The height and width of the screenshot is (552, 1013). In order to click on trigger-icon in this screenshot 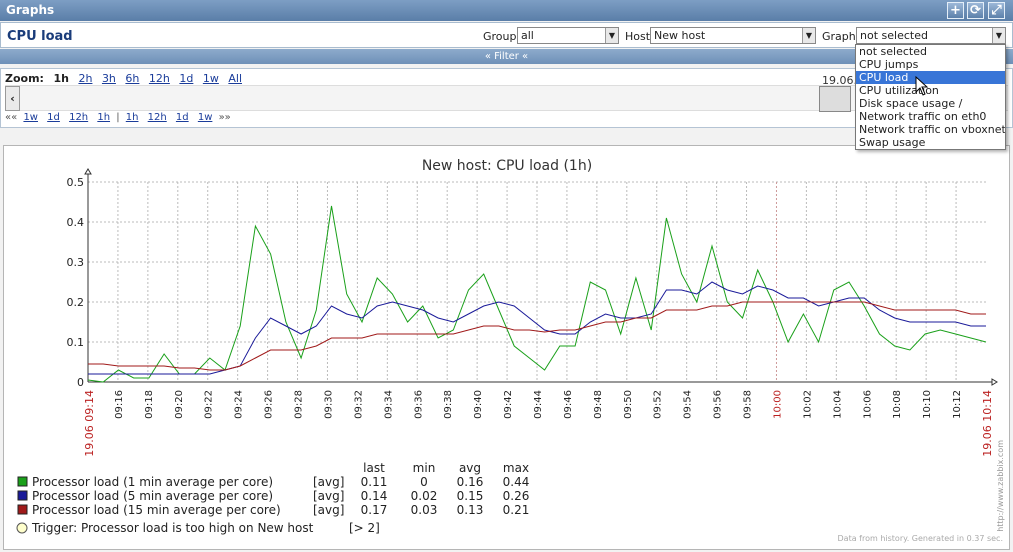, I will do `click(22, 528)`.